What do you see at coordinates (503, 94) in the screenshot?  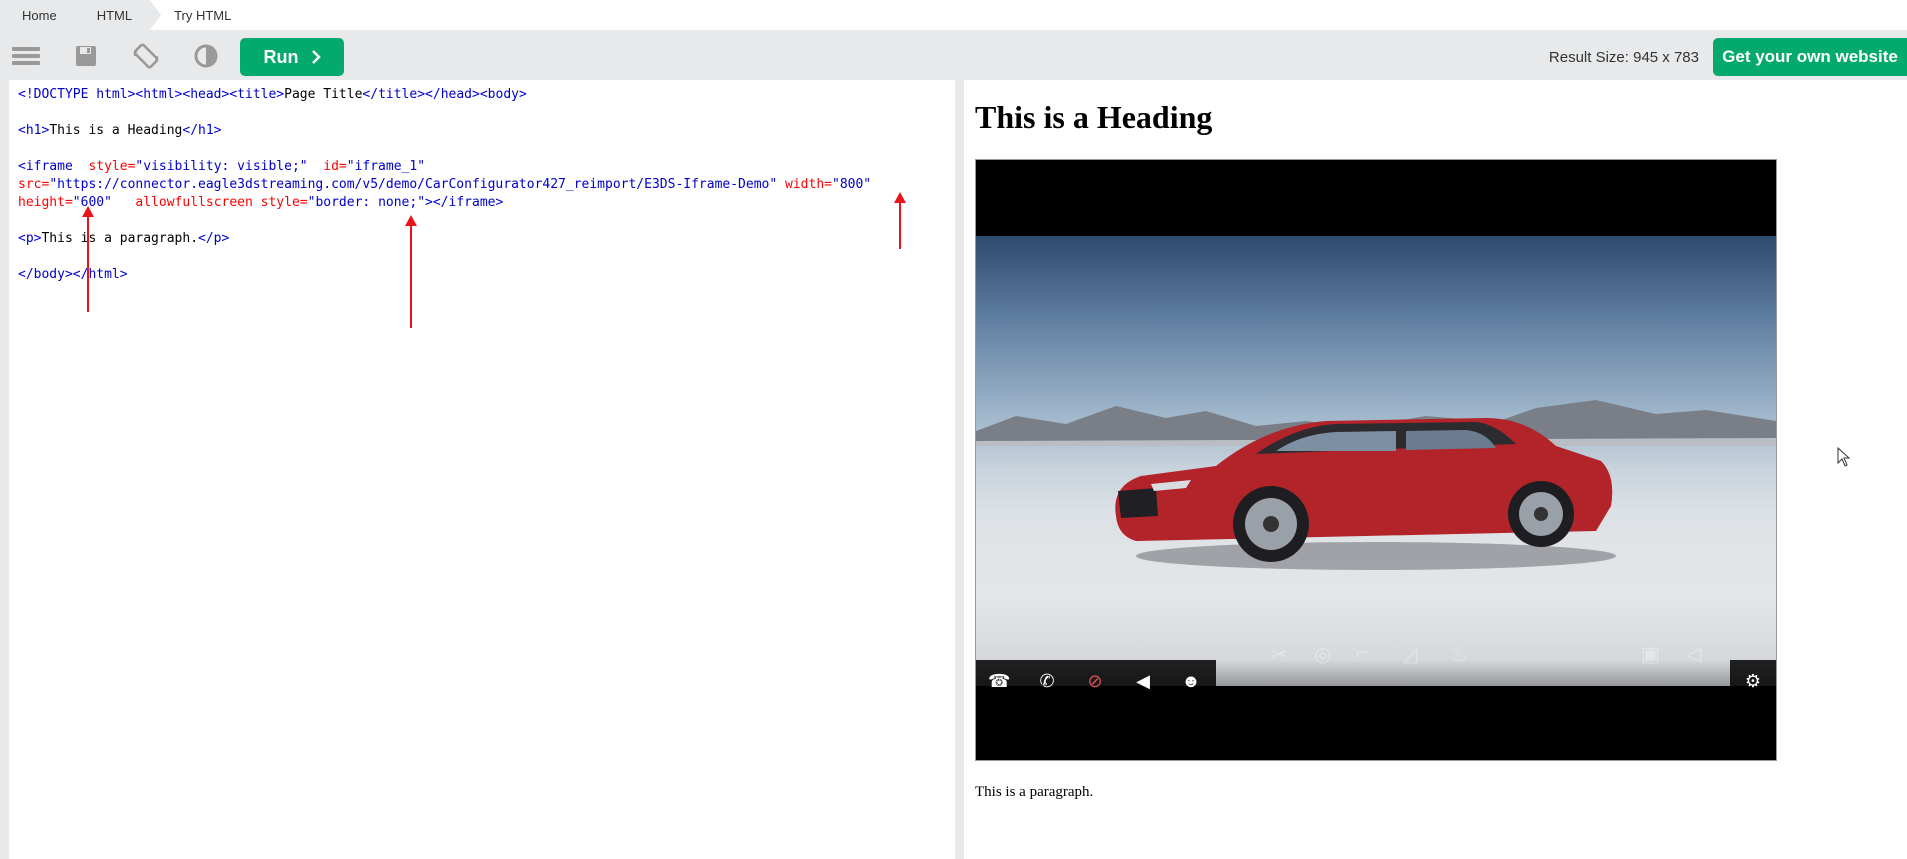 I see `code-token: <body>` at bounding box center [503, 94].